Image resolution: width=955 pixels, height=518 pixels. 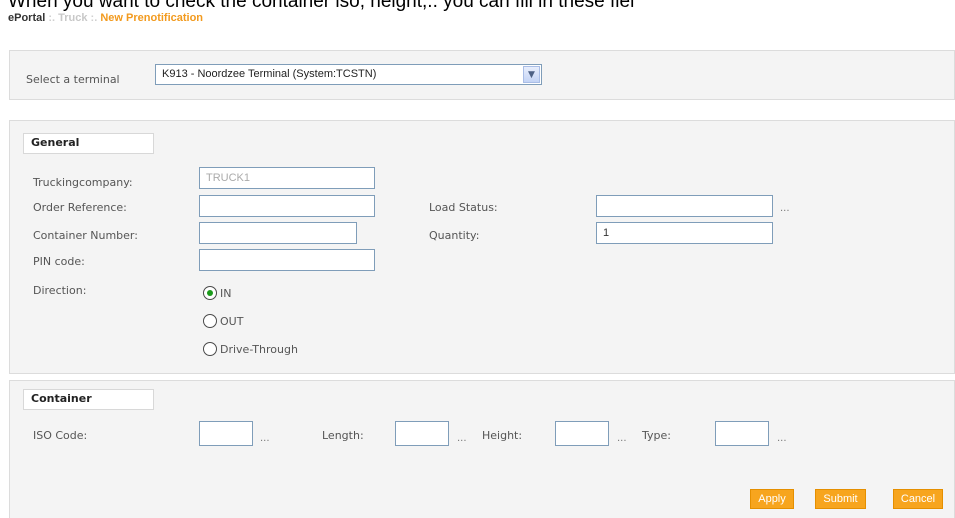 I want to click on height-input, so click(x=582, y=433).